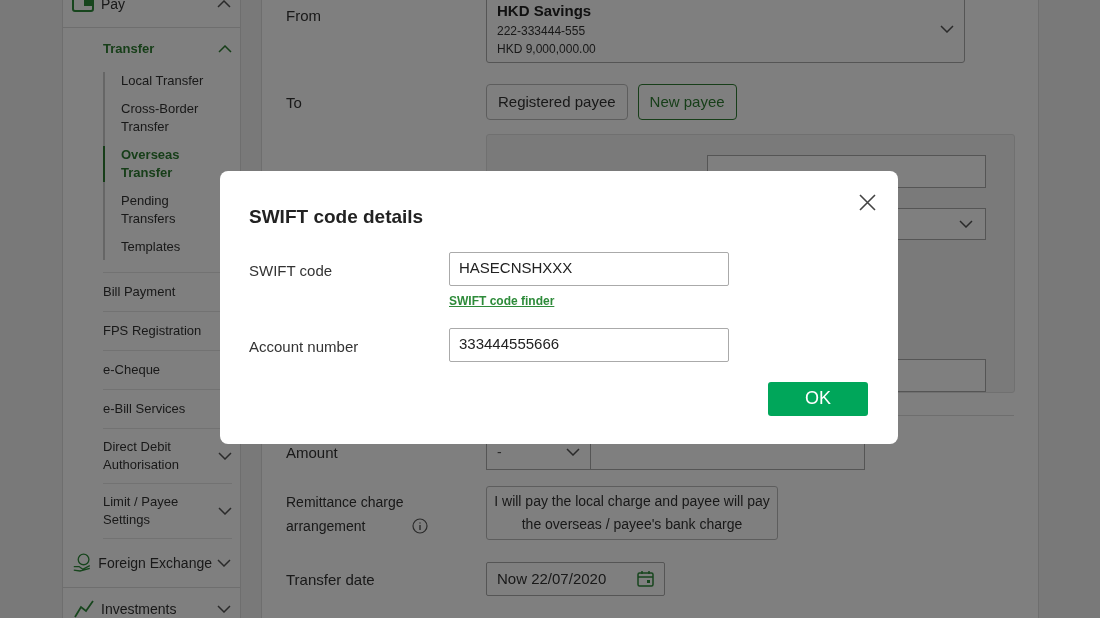  I want to click on field-label: Account number, so click(304, 346).